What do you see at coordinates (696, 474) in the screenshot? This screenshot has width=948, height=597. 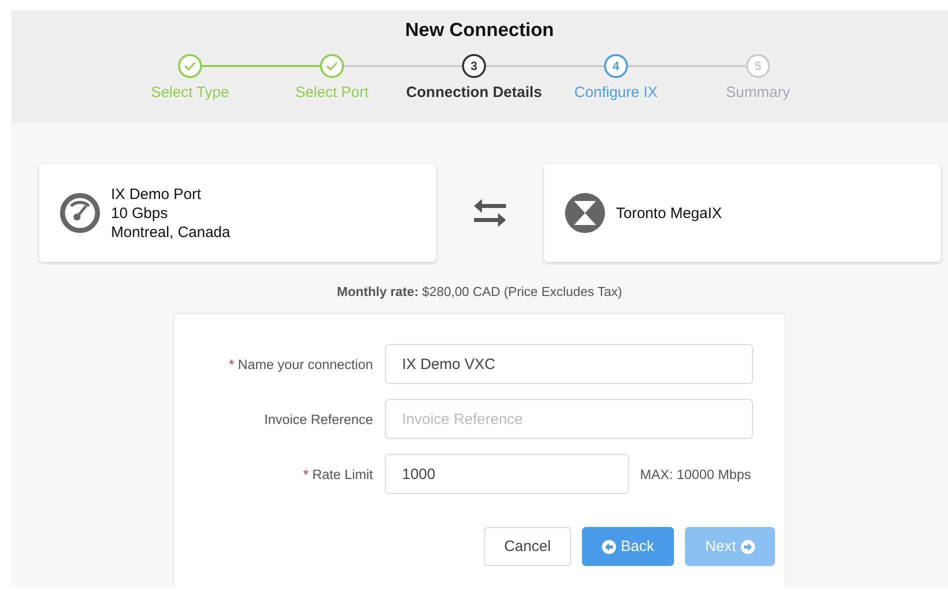 I see `field-hint: MAX: 10000 Mbps` at bounding box center [696, 474].